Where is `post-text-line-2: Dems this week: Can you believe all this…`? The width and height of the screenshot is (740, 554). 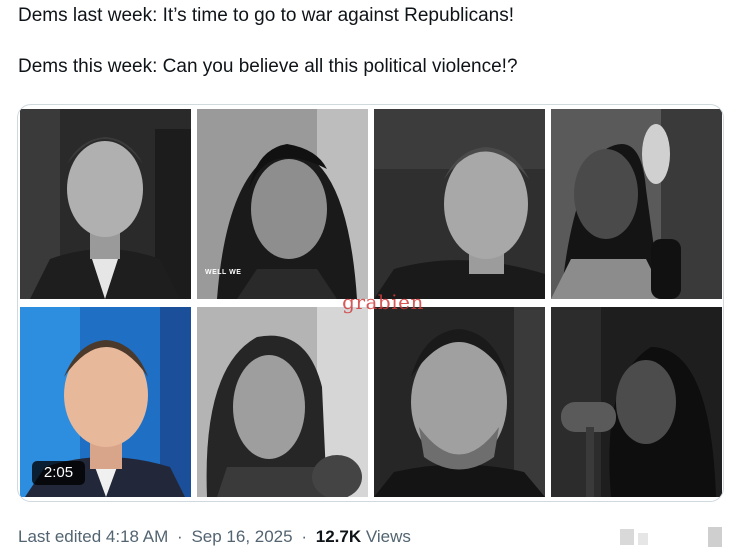 post-text-line-2: Dems this week: Can you believe all this… is located at coordinates (268, 66).